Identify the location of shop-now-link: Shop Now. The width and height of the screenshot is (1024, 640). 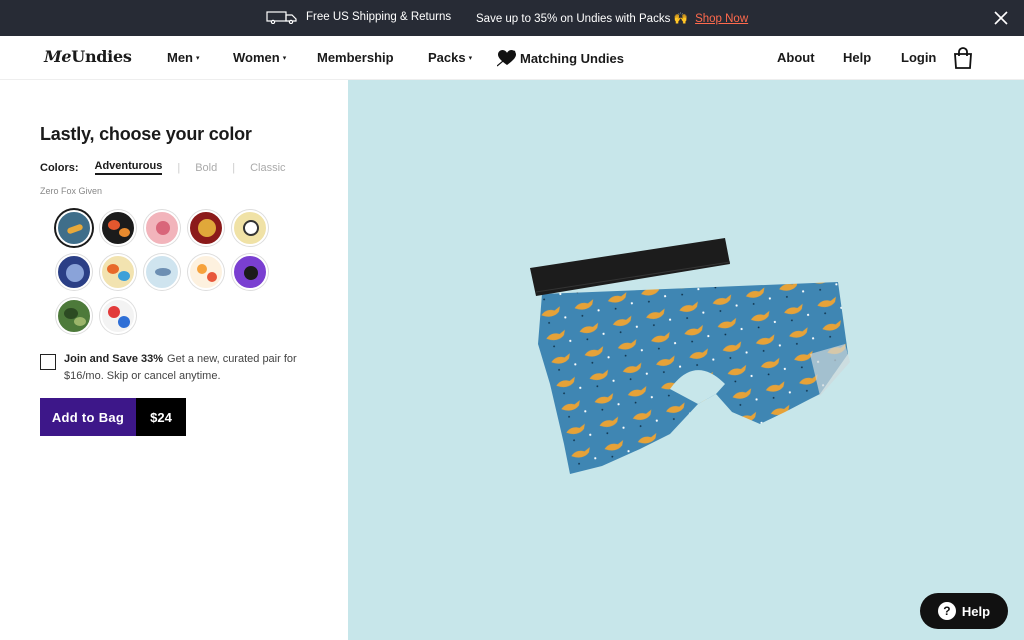
(721, 19).